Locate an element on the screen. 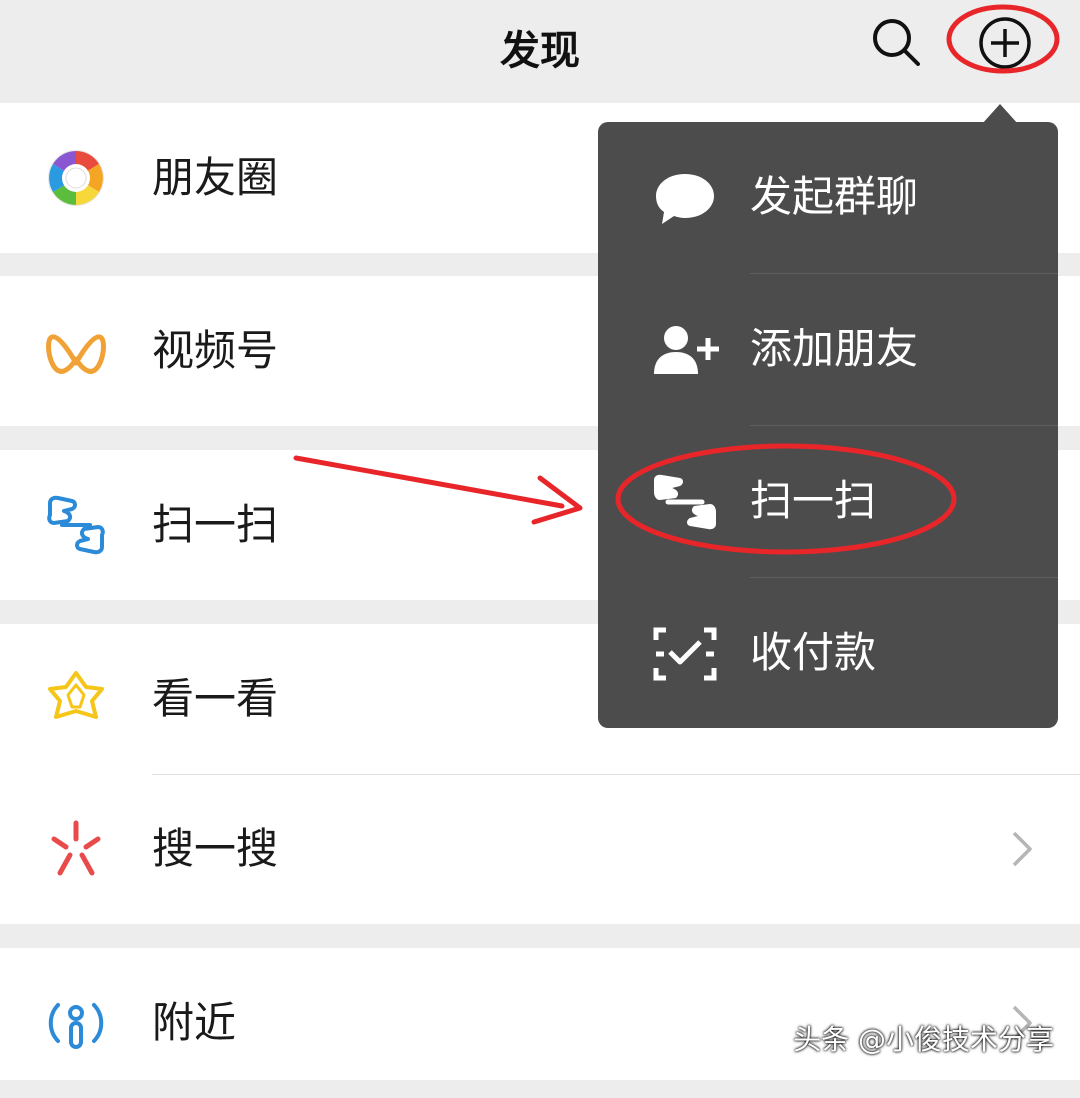 Image resolution: width=1080 pixels, height=1098 pixels. menu-item-scan: 扫一扫 is located at coordinates (828, 502).